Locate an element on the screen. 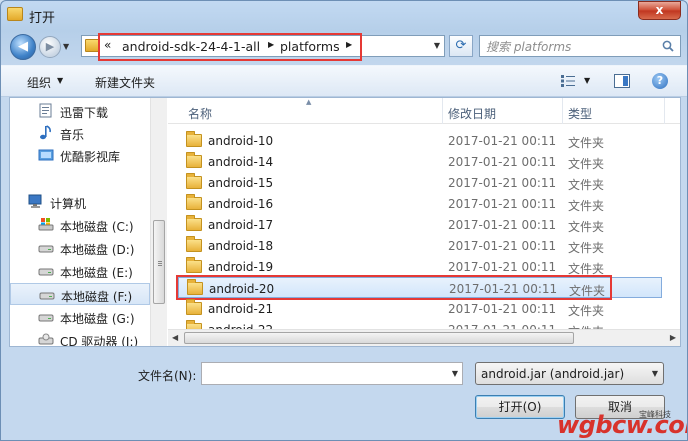 The image size is (688, 441). sidebar-item-xunlei-download: 迅雷下载 is located at coordinates (80, 111).